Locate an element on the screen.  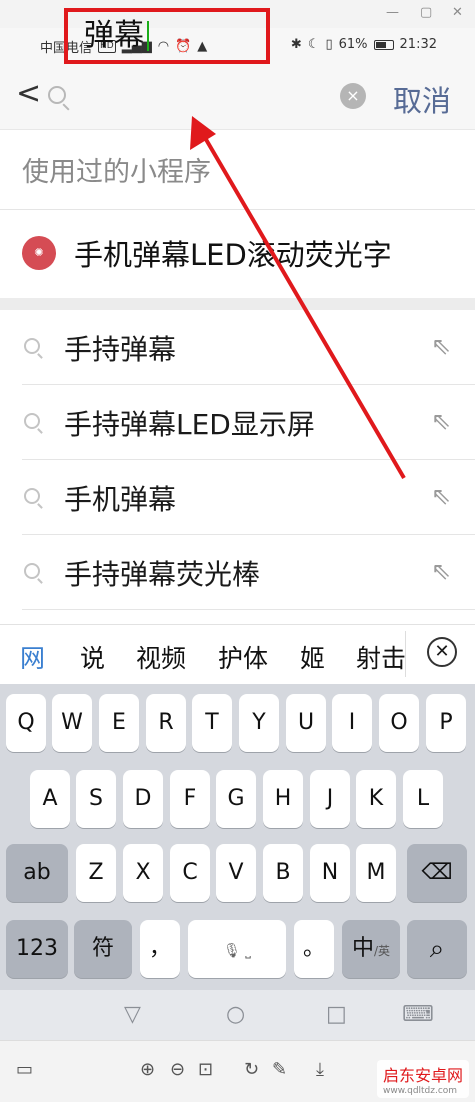
close-candidates-icon: ✕ is located at coordinates (442, 652).